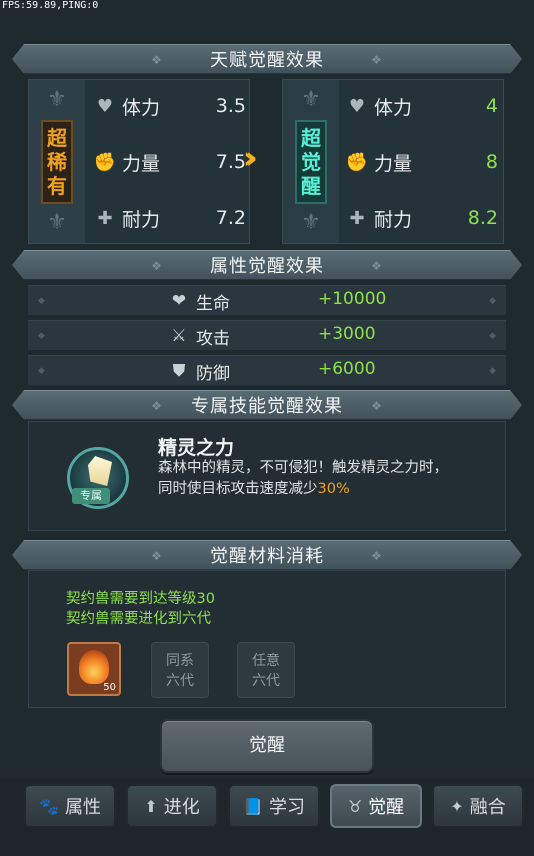  I want to click on arrow-up-icon: ⬆, so click(151, 806).